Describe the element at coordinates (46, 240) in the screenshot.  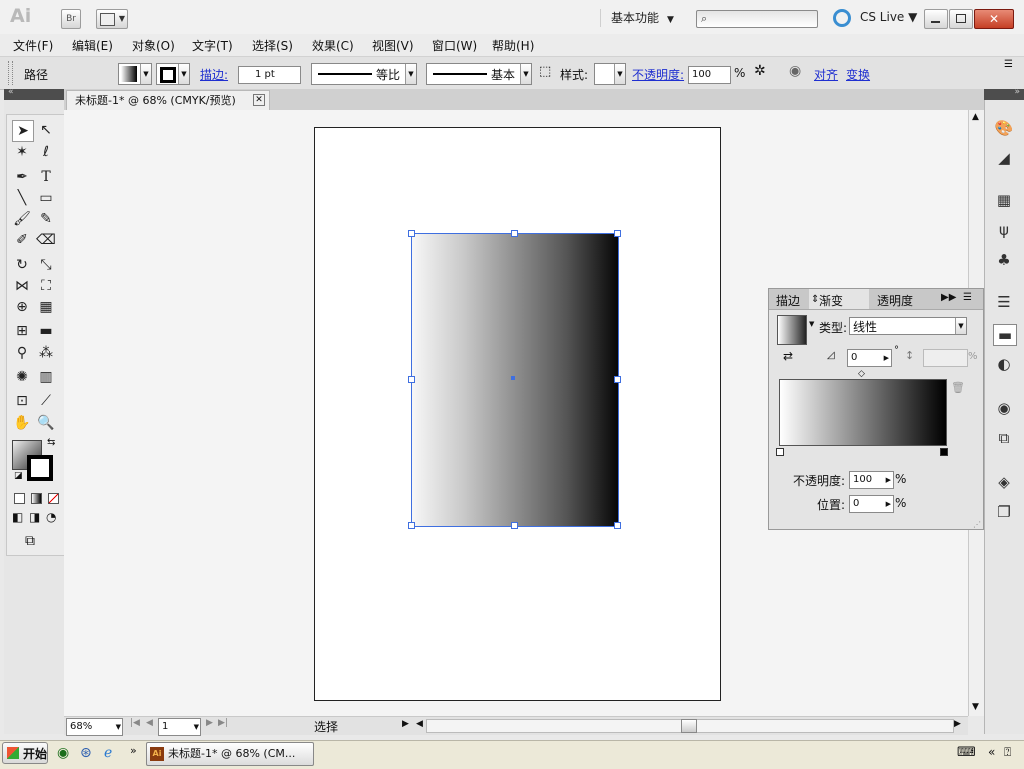
I see `eraser-tool-icon: ⌫` at that location.